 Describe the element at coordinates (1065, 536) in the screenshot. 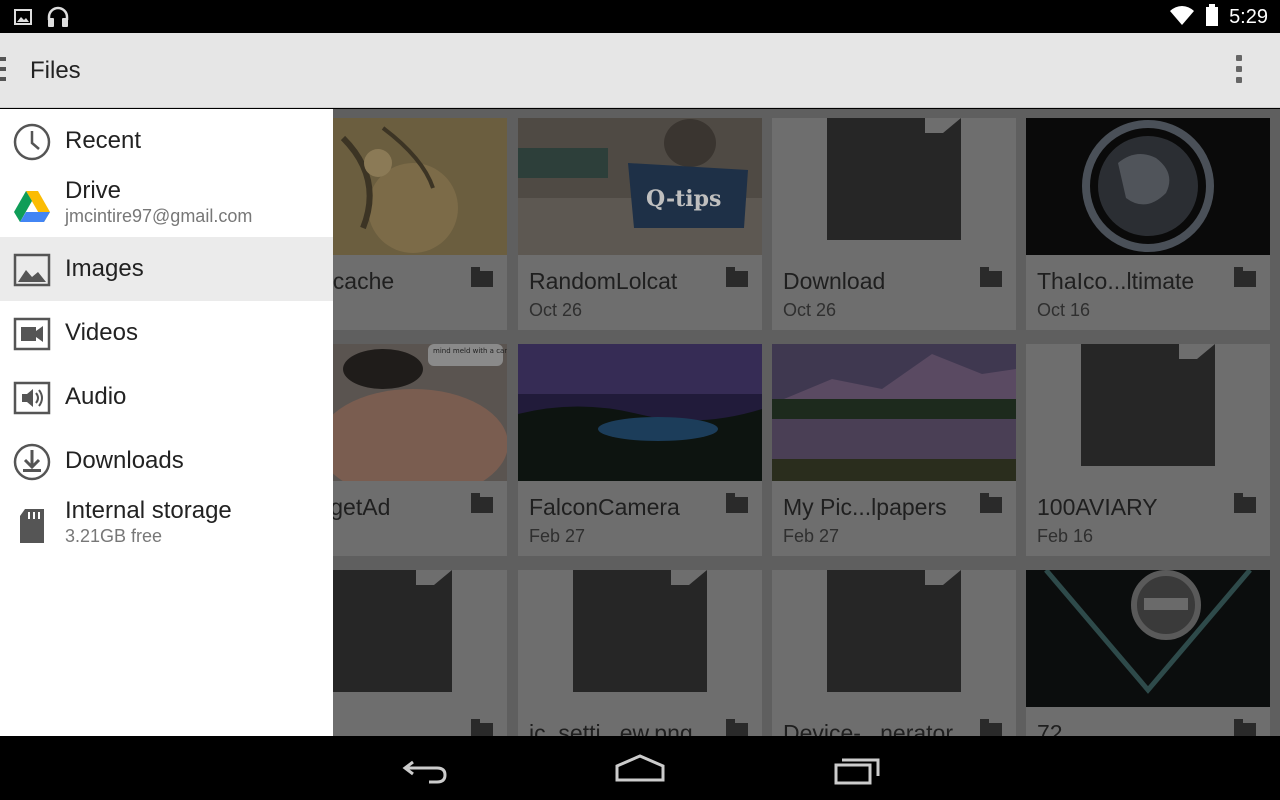

I see `item-date: Feb 16` at that location.